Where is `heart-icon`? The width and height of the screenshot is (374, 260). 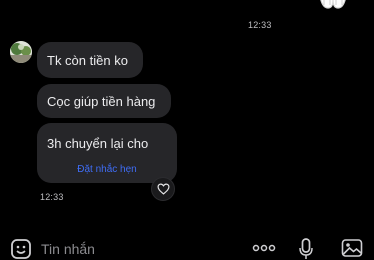 heart-icon is located at coordinates (163, 189).